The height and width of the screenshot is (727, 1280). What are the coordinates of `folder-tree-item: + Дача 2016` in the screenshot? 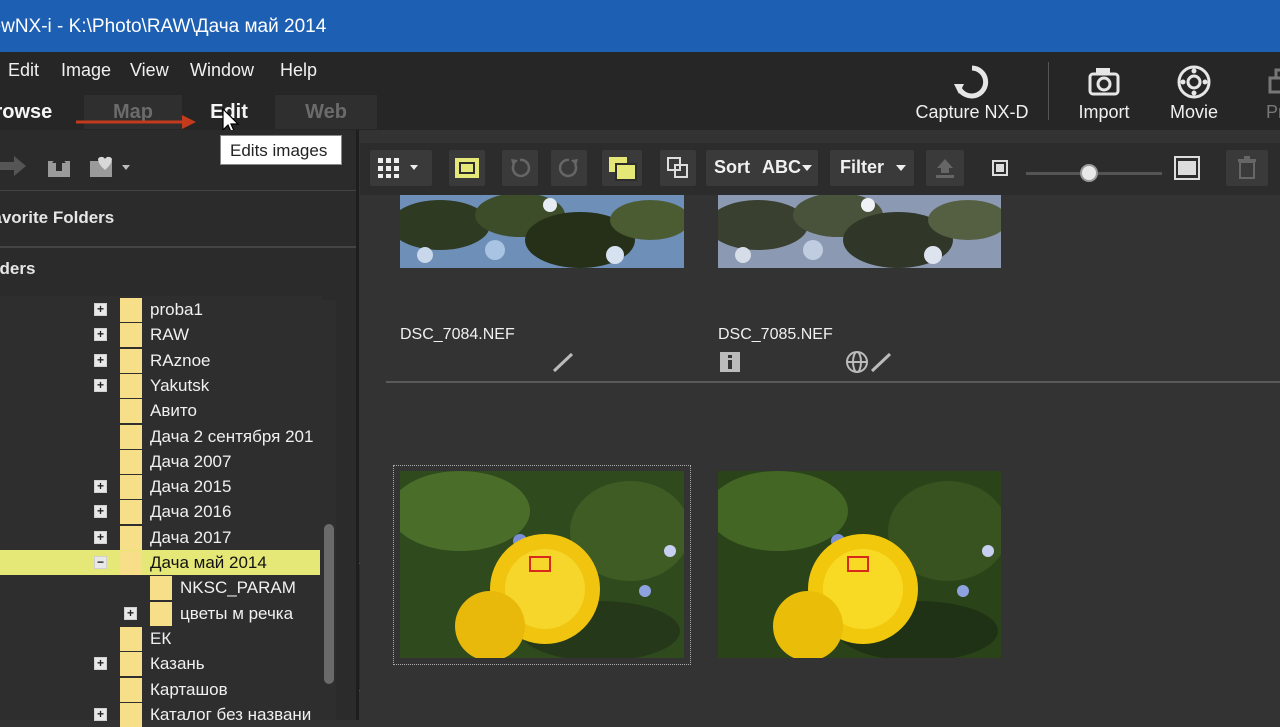 It's located at (160, 512).